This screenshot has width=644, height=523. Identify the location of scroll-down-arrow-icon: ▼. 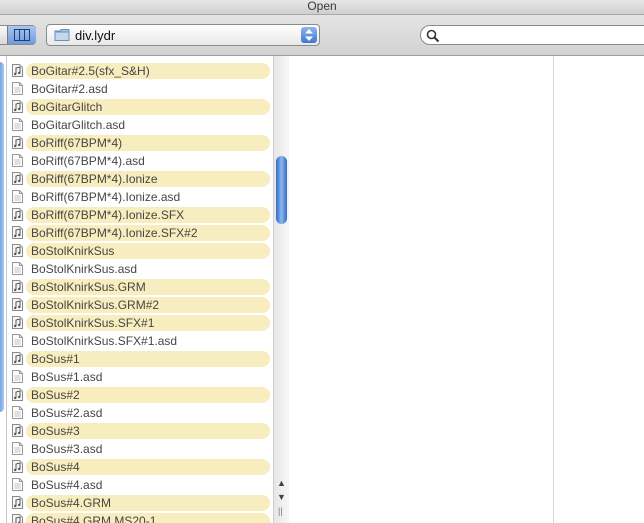
(281, 497).